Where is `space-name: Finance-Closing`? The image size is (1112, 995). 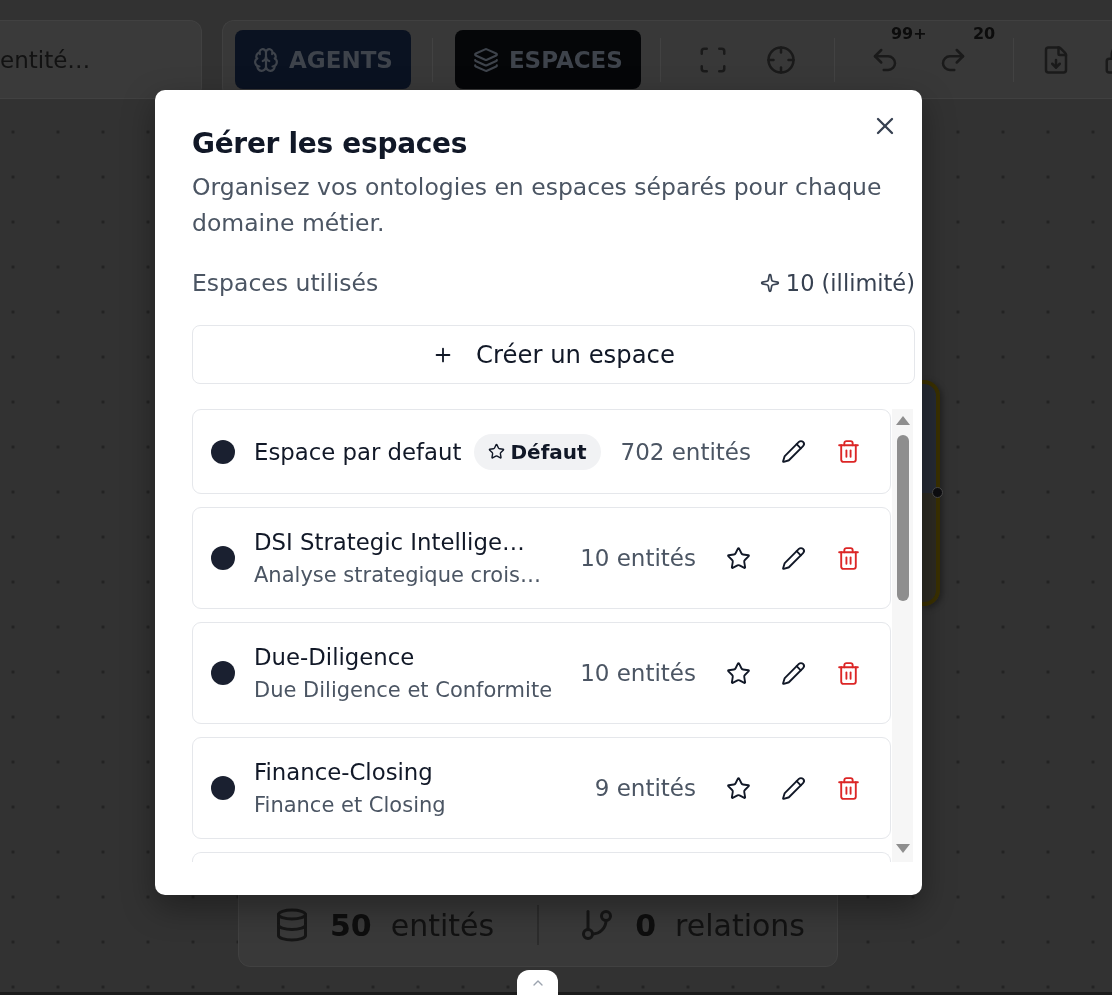 space-name: Finance-Closing is located at coordinates (343, 772).